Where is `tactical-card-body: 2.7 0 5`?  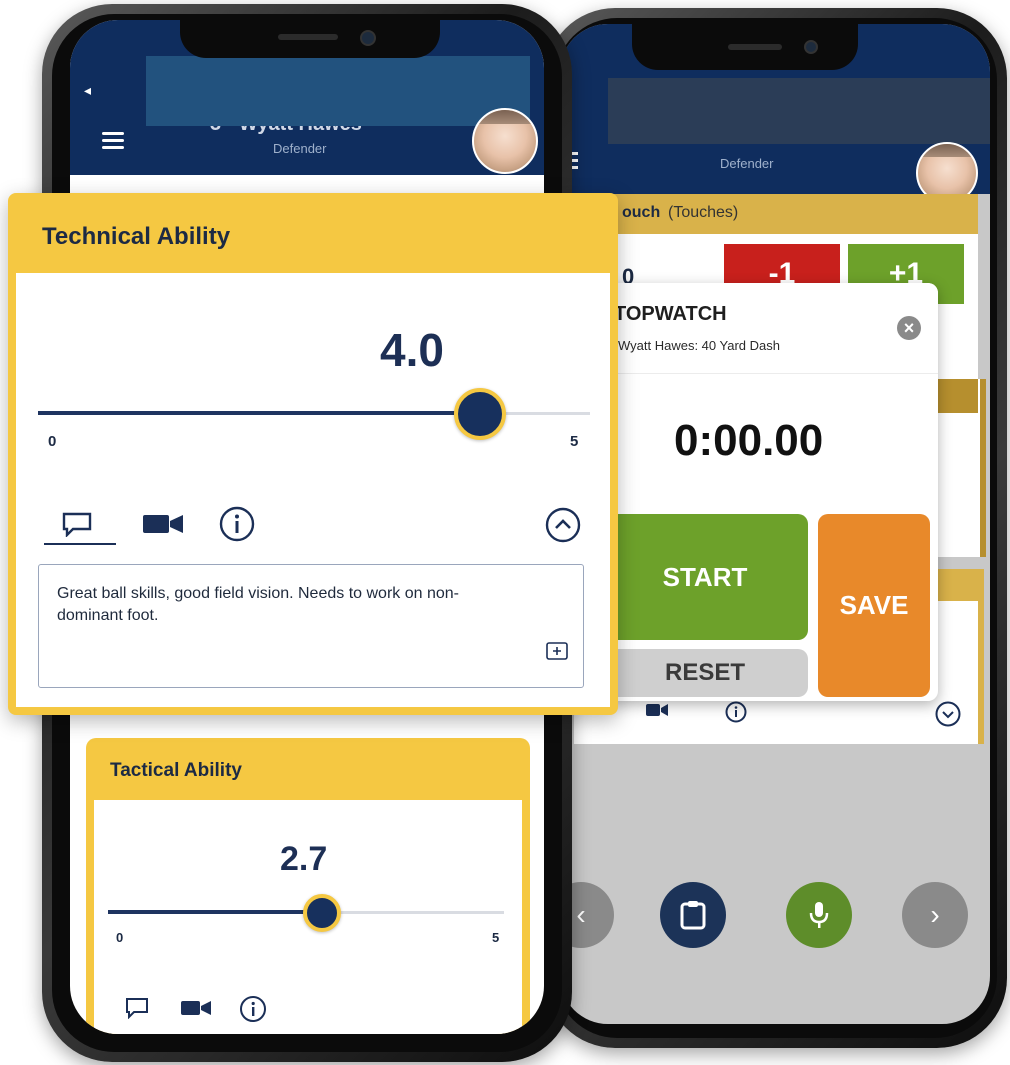
tactical-card-body: 2.7 0 5 is located at coordinates (308, 917).